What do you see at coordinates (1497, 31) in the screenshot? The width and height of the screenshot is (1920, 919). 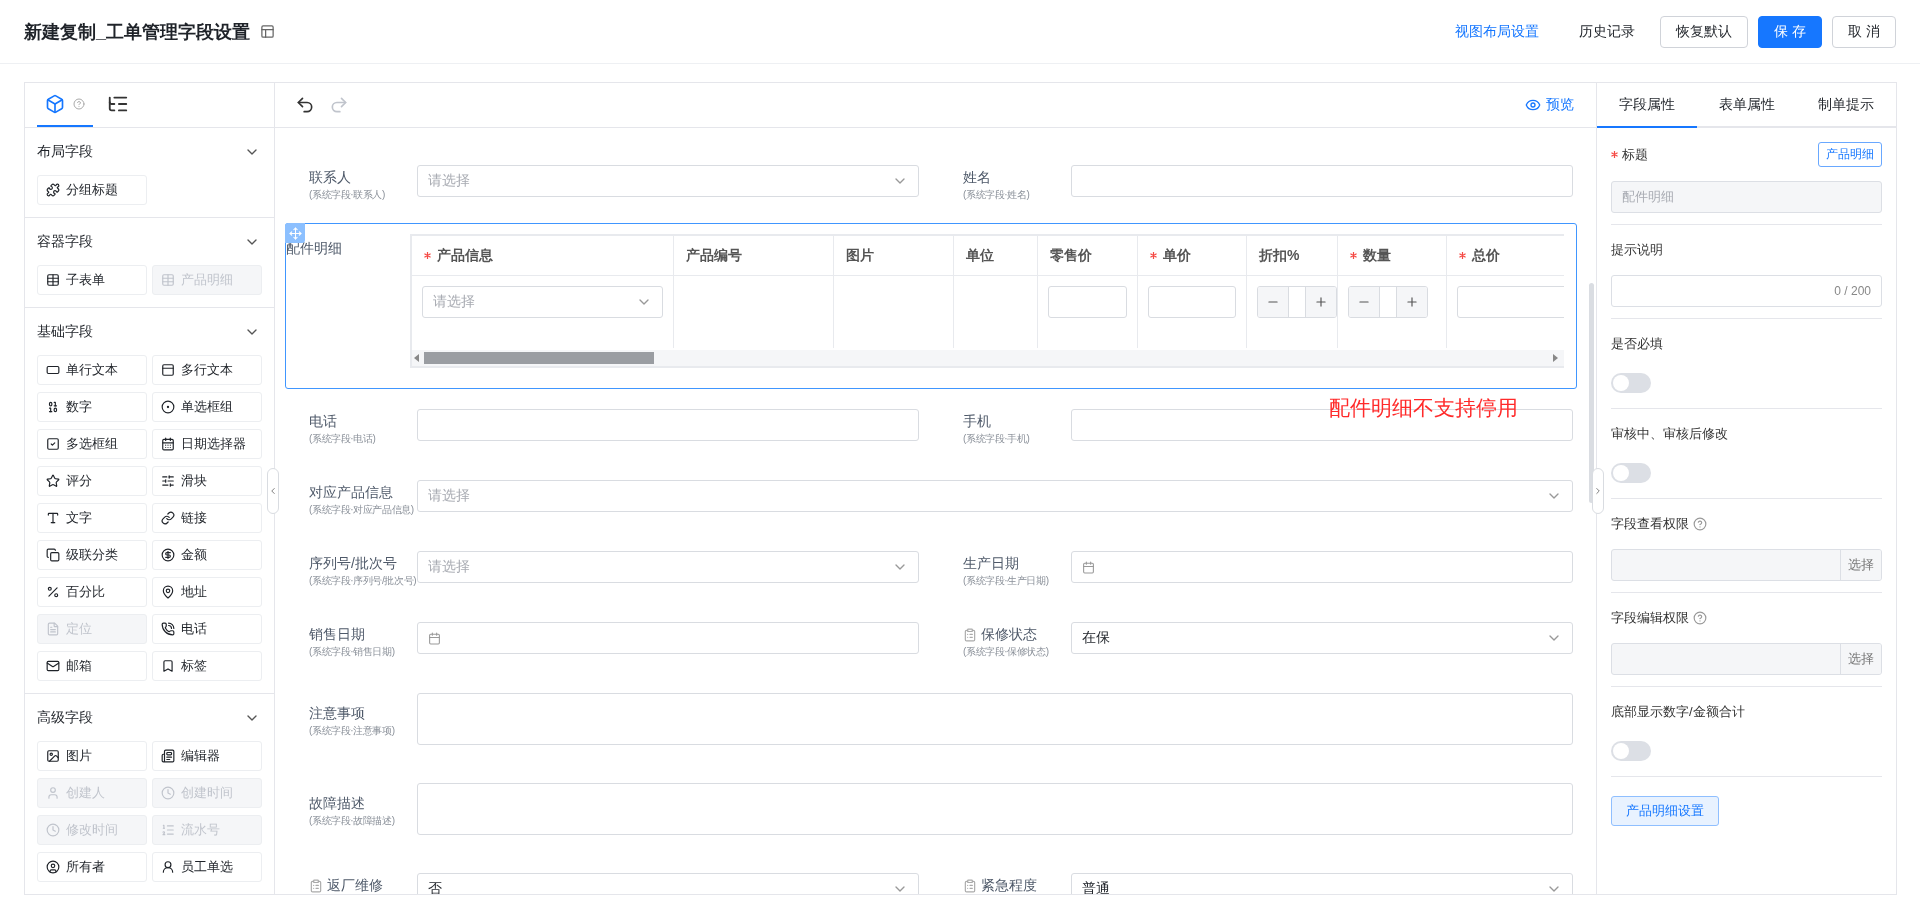 I see `link-button: 视图布局设置` at bounding box center [1497, 31].